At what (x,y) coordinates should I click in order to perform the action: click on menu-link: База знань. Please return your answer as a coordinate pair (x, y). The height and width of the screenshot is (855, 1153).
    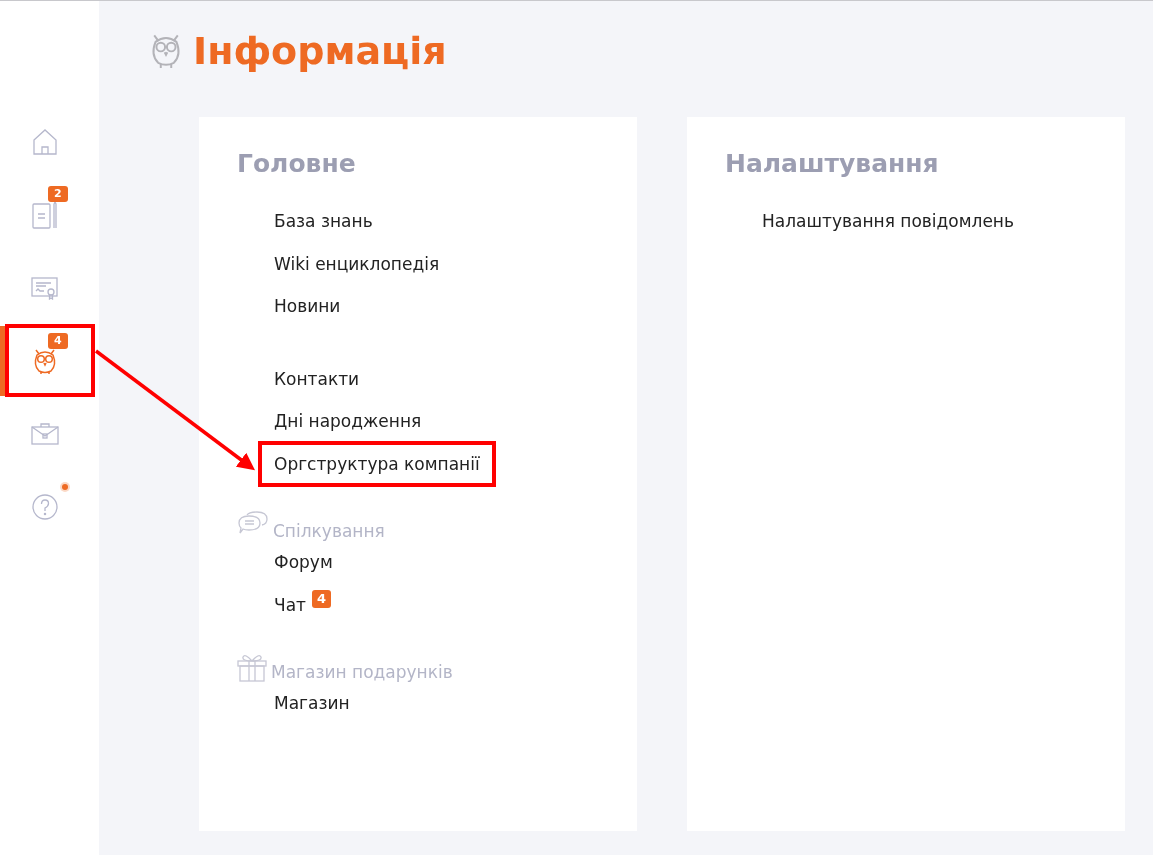
    Looking at the image, I should click on (323, 221).